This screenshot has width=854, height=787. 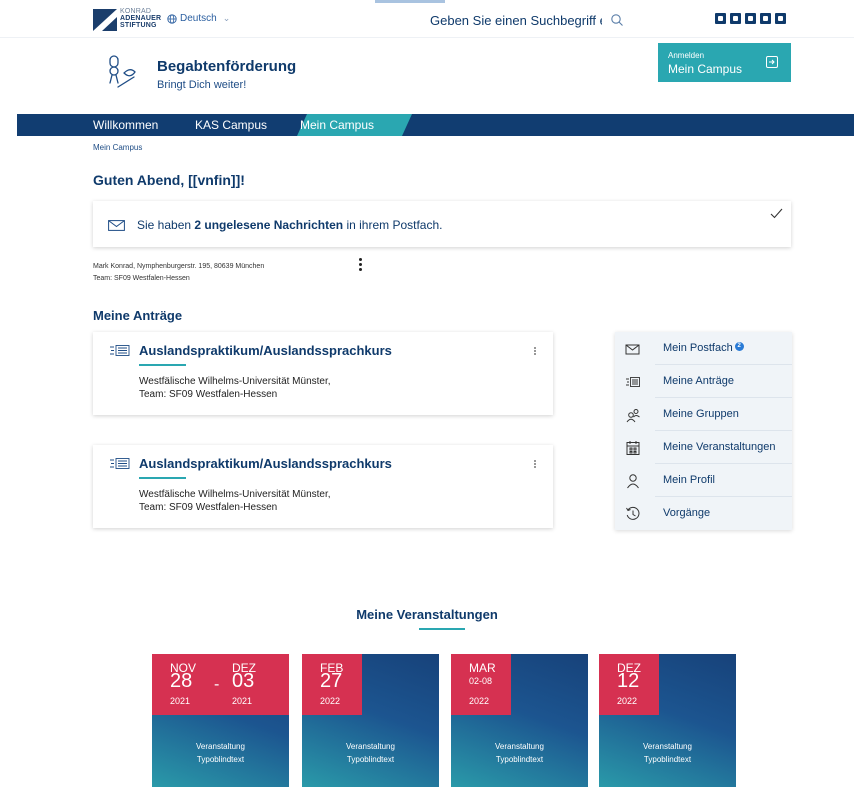 What do you see at coordinates (776, 213) in the screenshot?
I see `check-icon` at bounding box center [776, 213].